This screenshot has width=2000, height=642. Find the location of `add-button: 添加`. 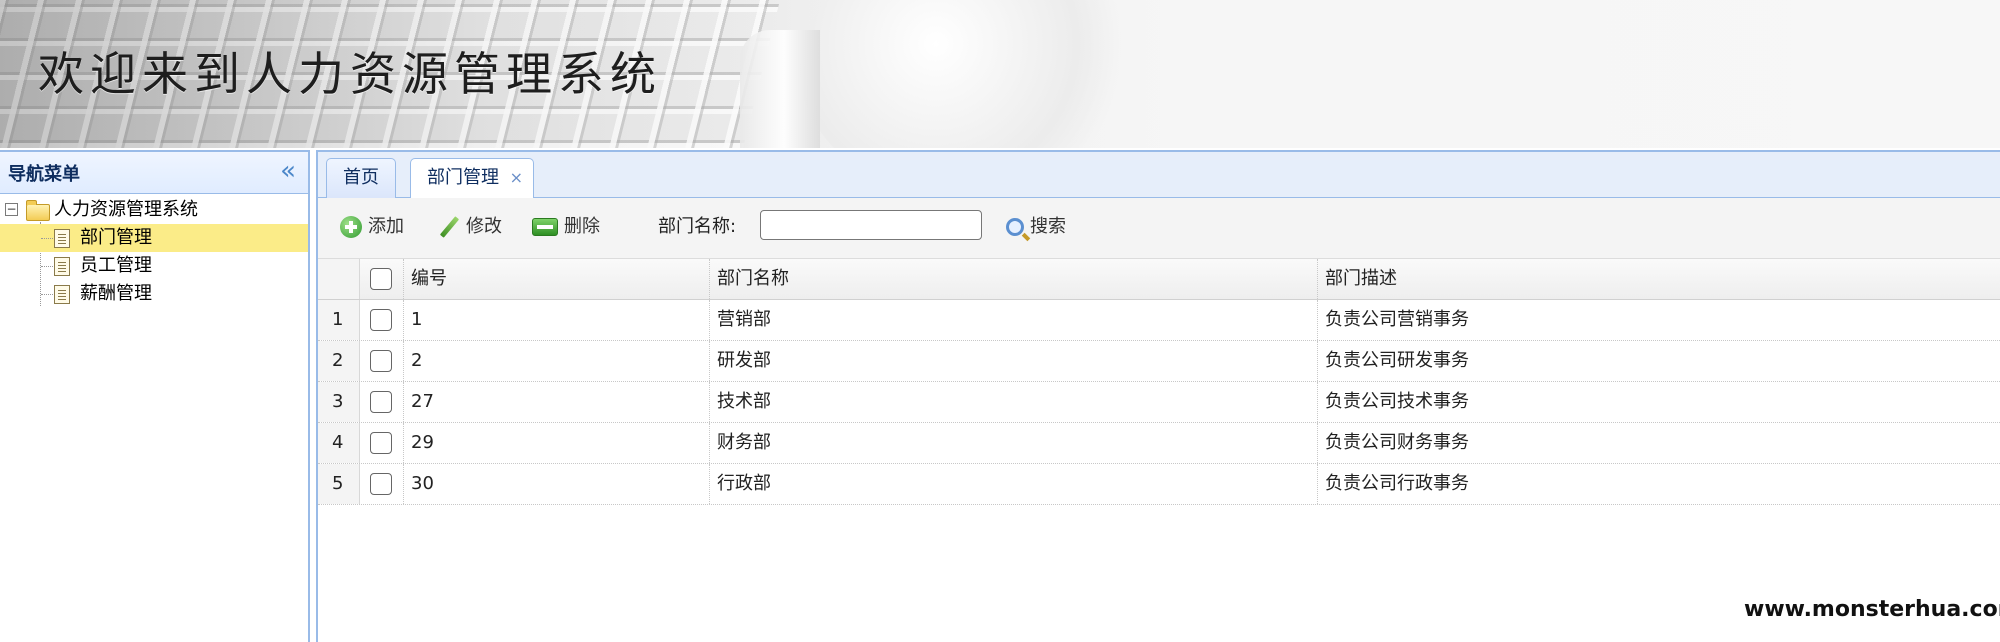

add-button: 添加 is located at coordinates (372, 227).